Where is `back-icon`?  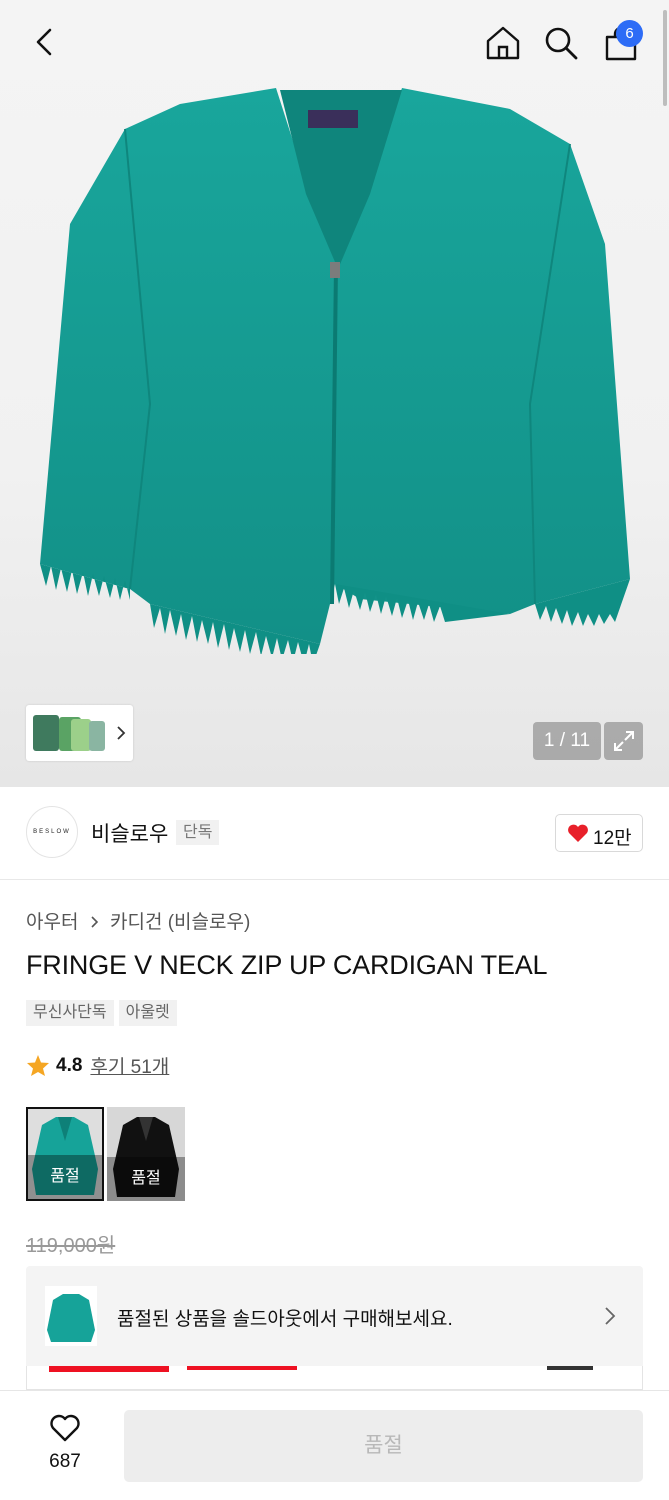 back-icon is located at coordinates (45, 42).